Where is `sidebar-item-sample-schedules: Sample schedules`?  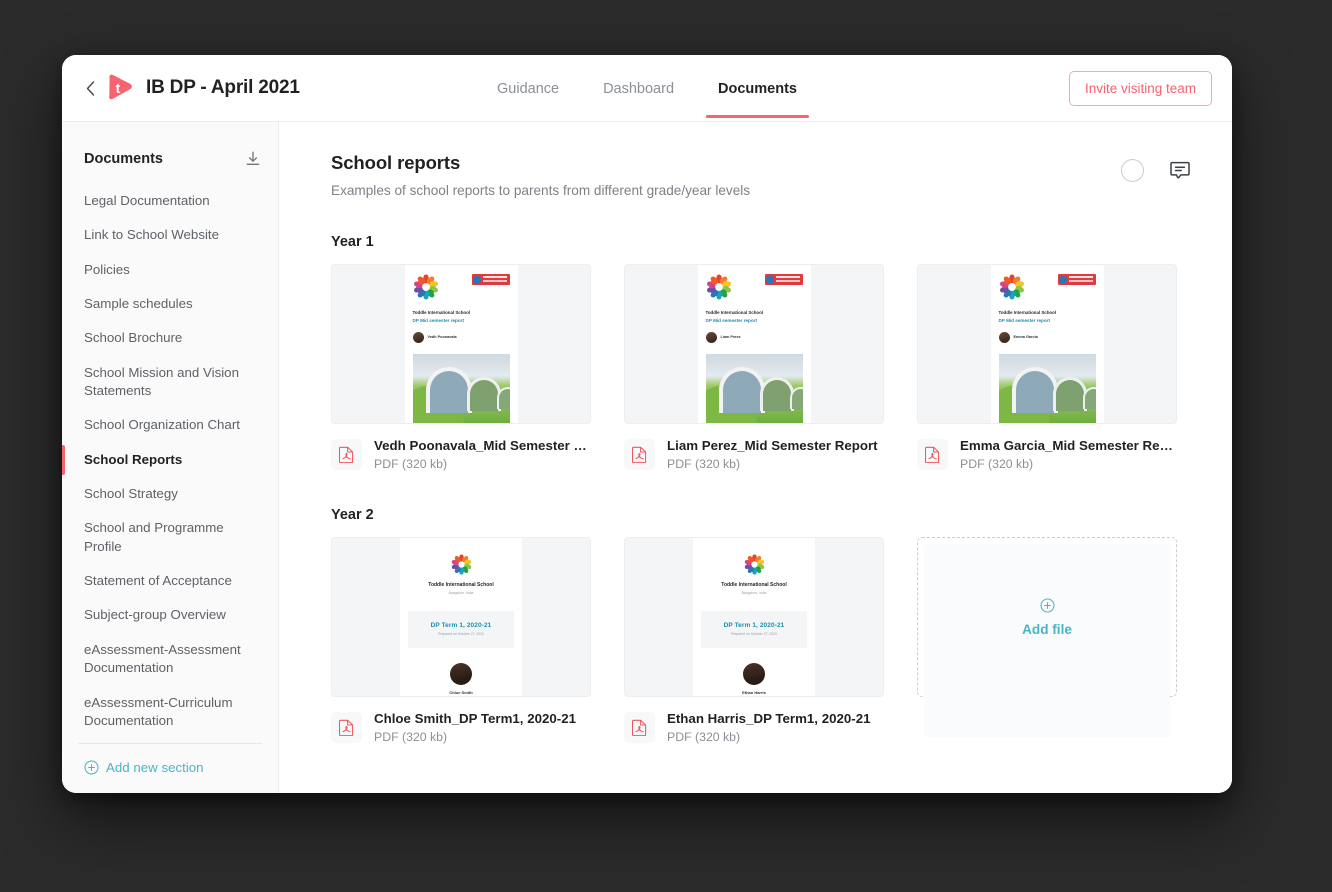
sidebar-item-sample-schedules: Sample schedules is located at coordinates (170, 304).